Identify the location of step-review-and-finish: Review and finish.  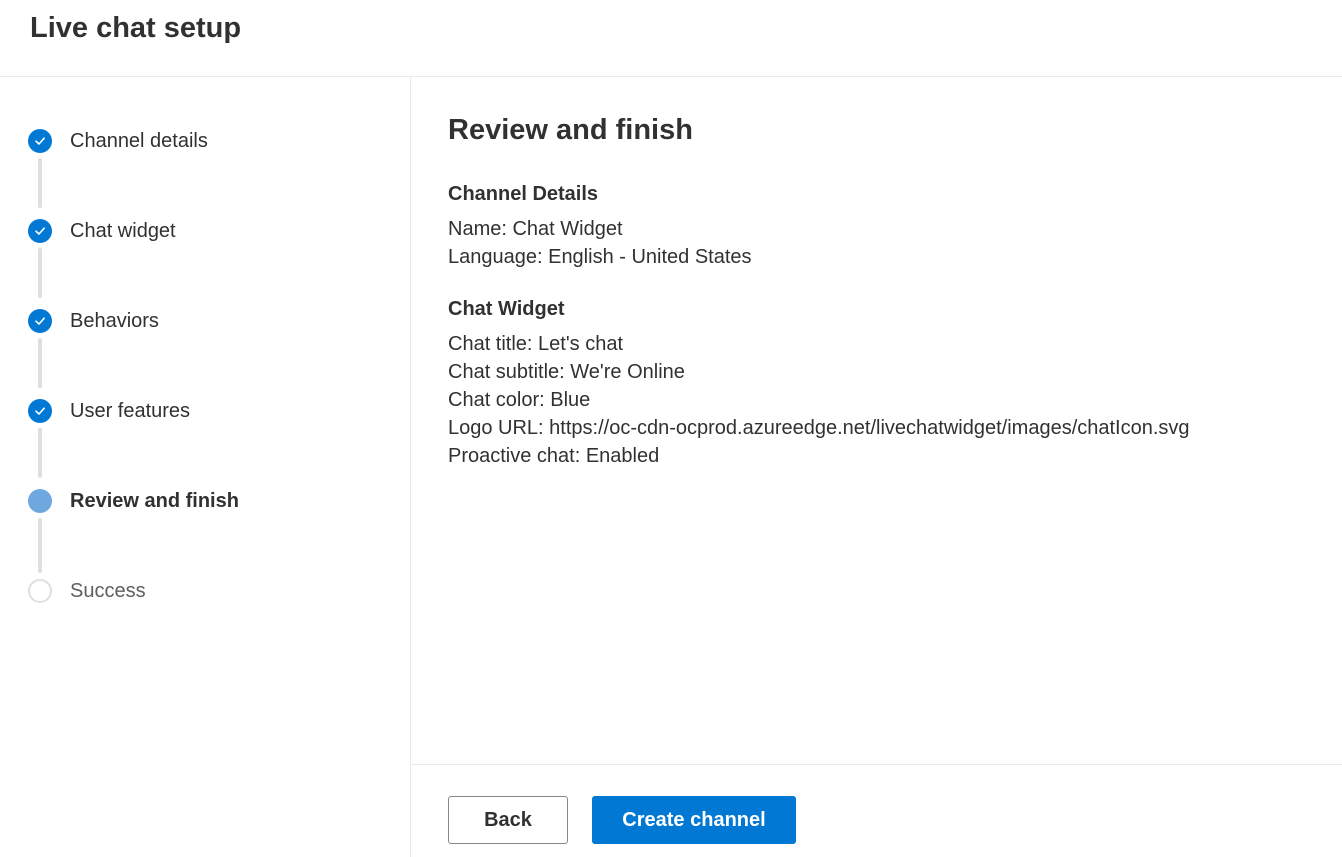
(133, 501).